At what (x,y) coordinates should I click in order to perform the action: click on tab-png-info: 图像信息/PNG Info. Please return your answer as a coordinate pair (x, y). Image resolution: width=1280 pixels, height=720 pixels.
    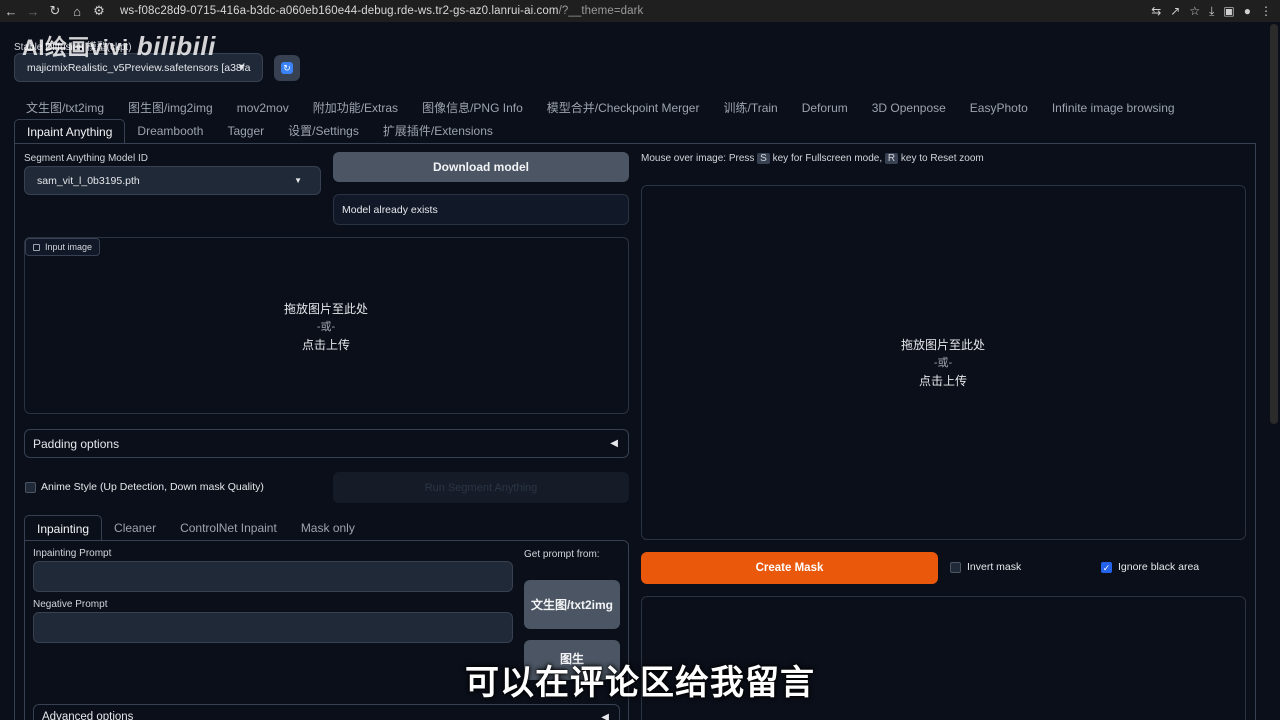
    Looking at the image, I should click on (472, 108).